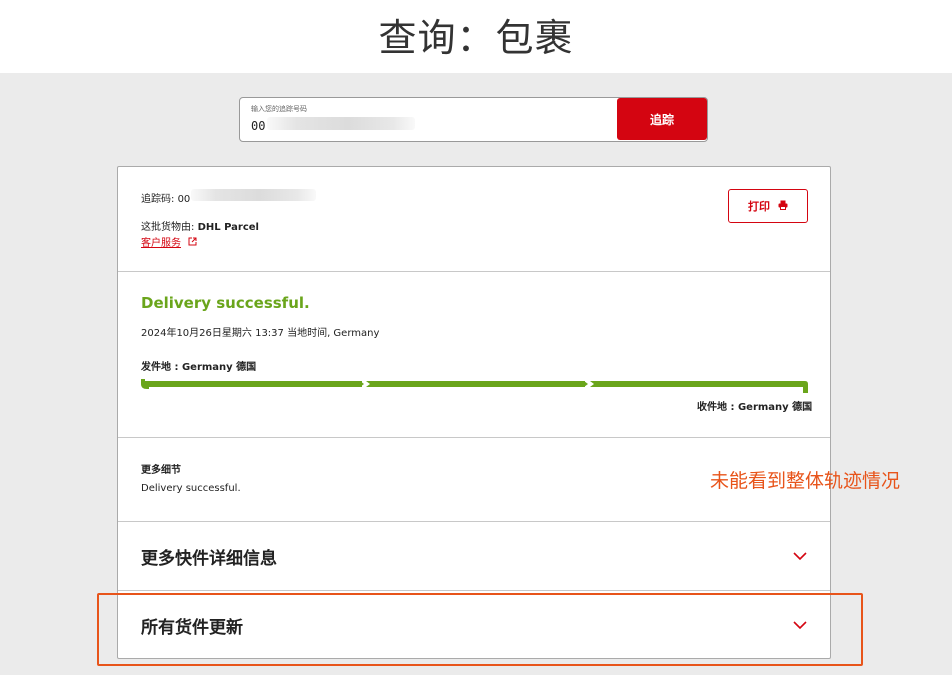 The image size is (952, 675). I want to click on progress-segment-2-arrow, so click(586, 384).